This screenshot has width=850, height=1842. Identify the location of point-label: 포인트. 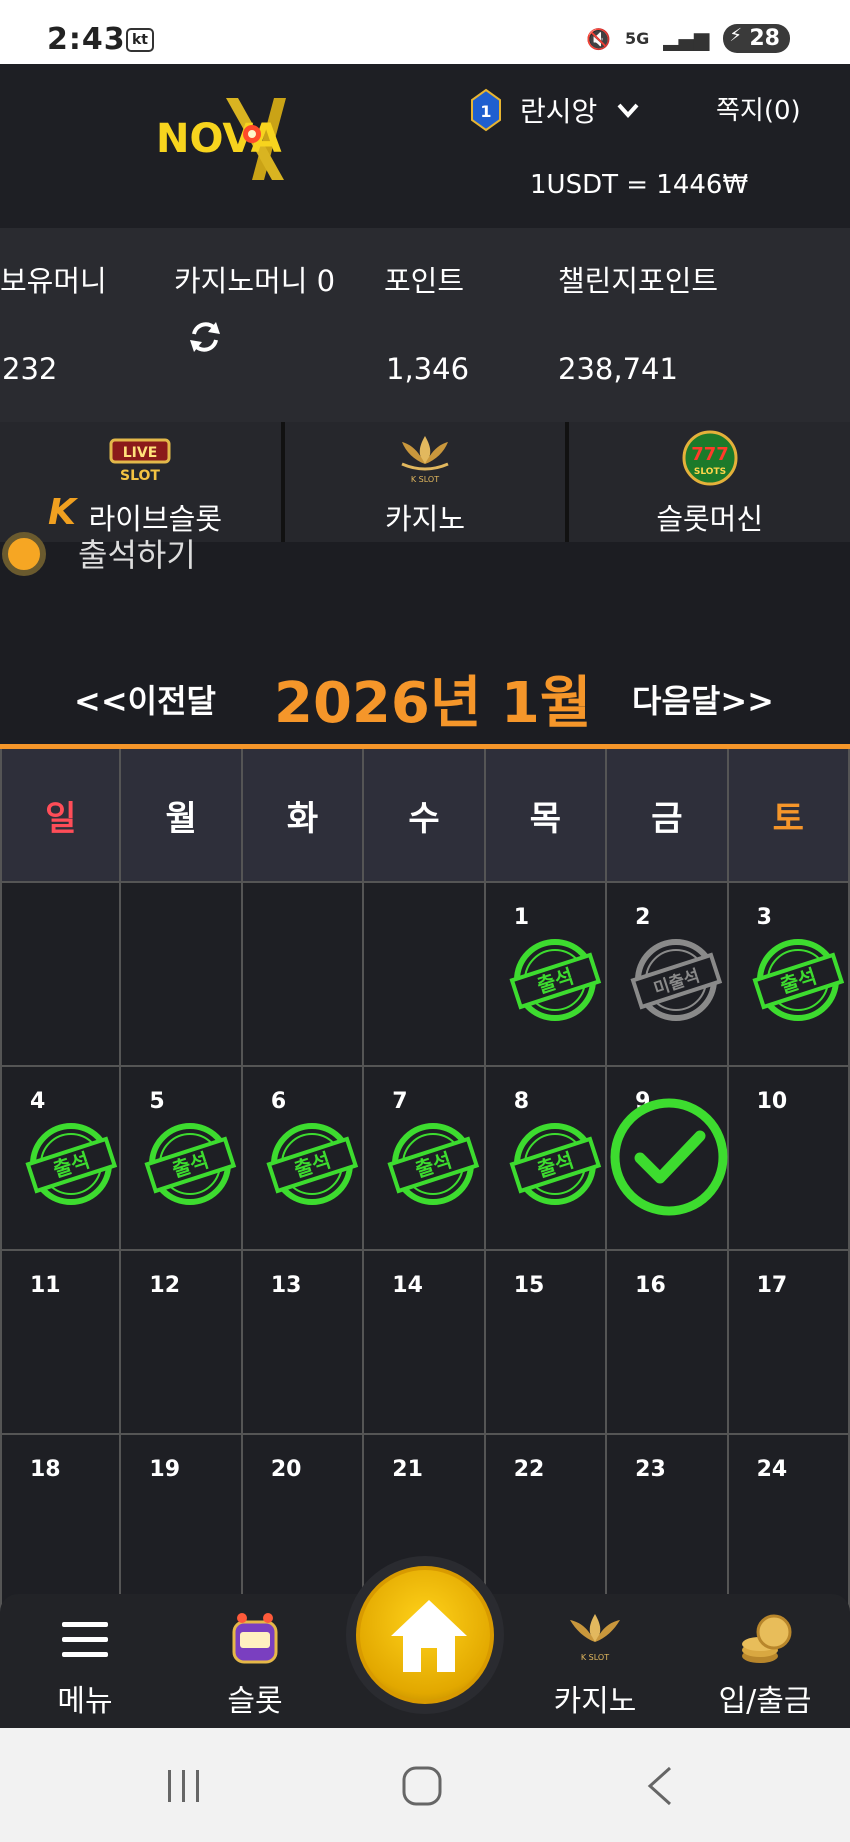
(424, 281).